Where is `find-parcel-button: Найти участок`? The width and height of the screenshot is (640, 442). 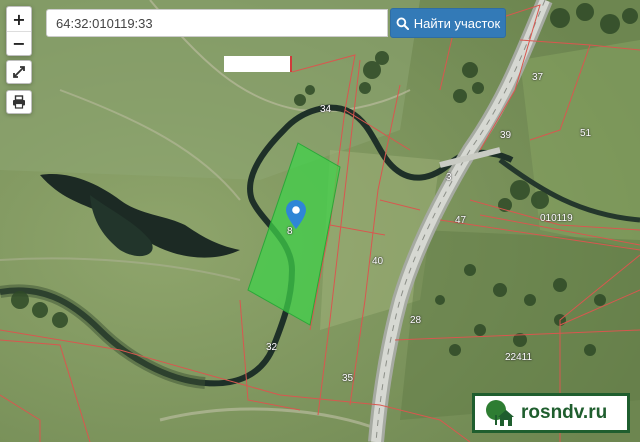
find-parcel-button: Найти участок is located at coordinates (448, 23).